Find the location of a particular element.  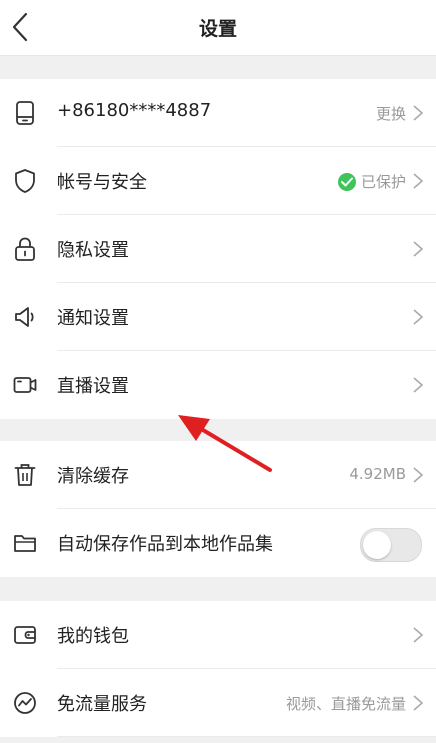

row-divider is located at coordinates (246, 736).